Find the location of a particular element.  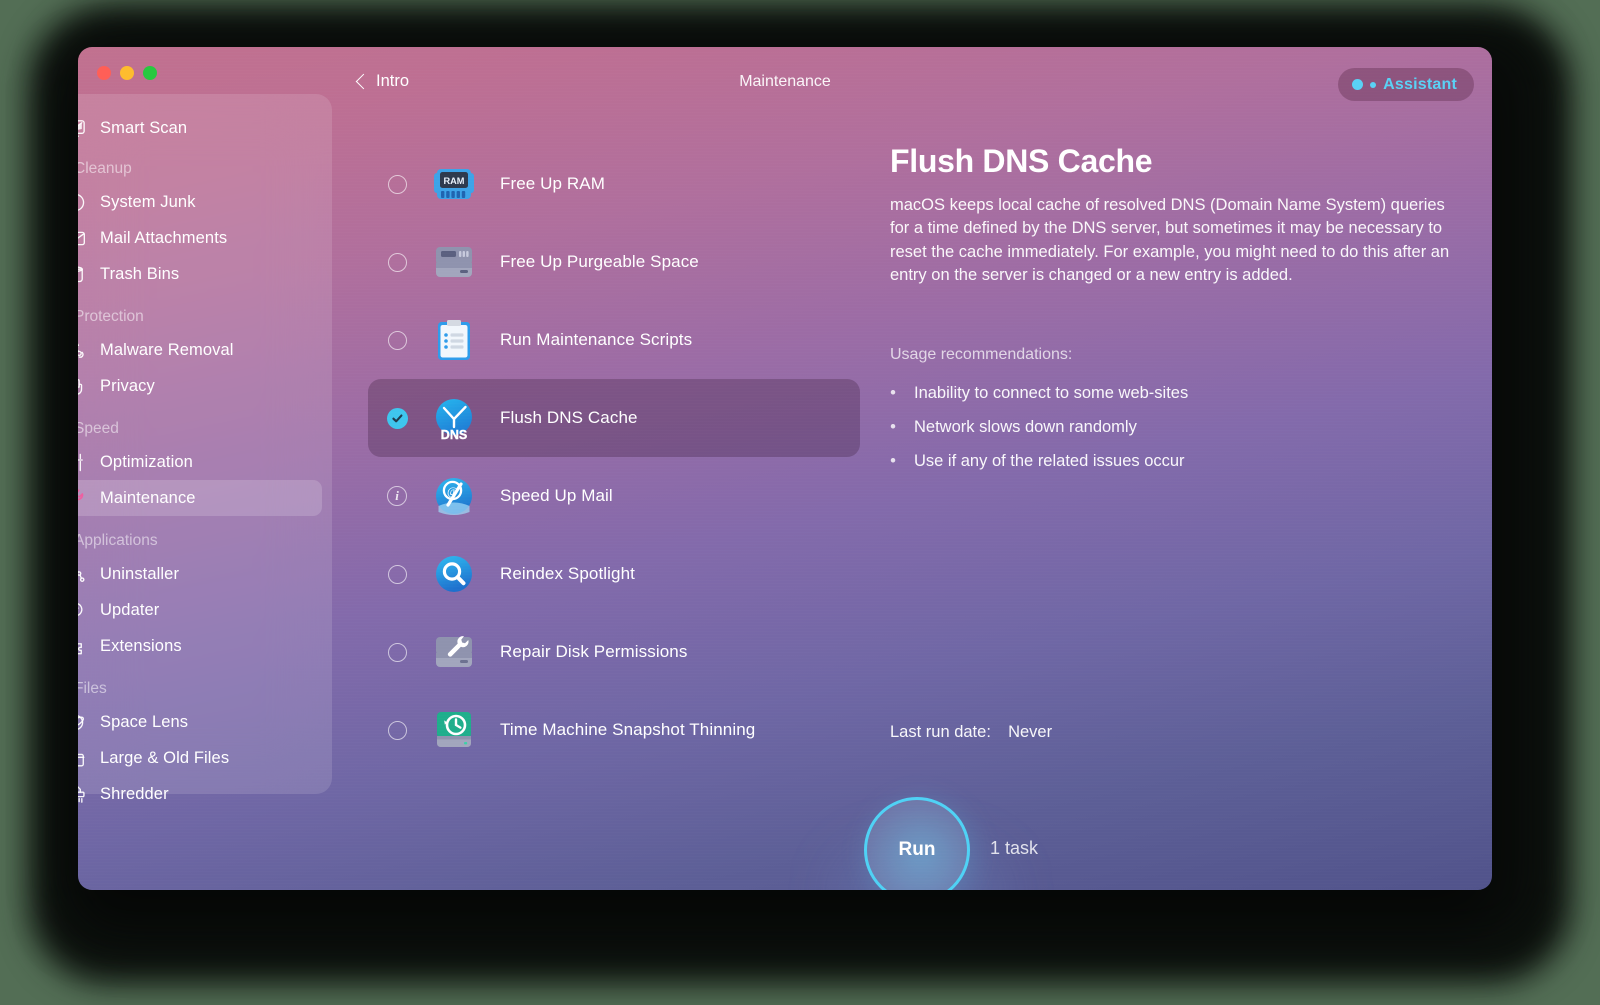

sidebar-item-space-lens: Space Lens is located at coordinates (200, 722).